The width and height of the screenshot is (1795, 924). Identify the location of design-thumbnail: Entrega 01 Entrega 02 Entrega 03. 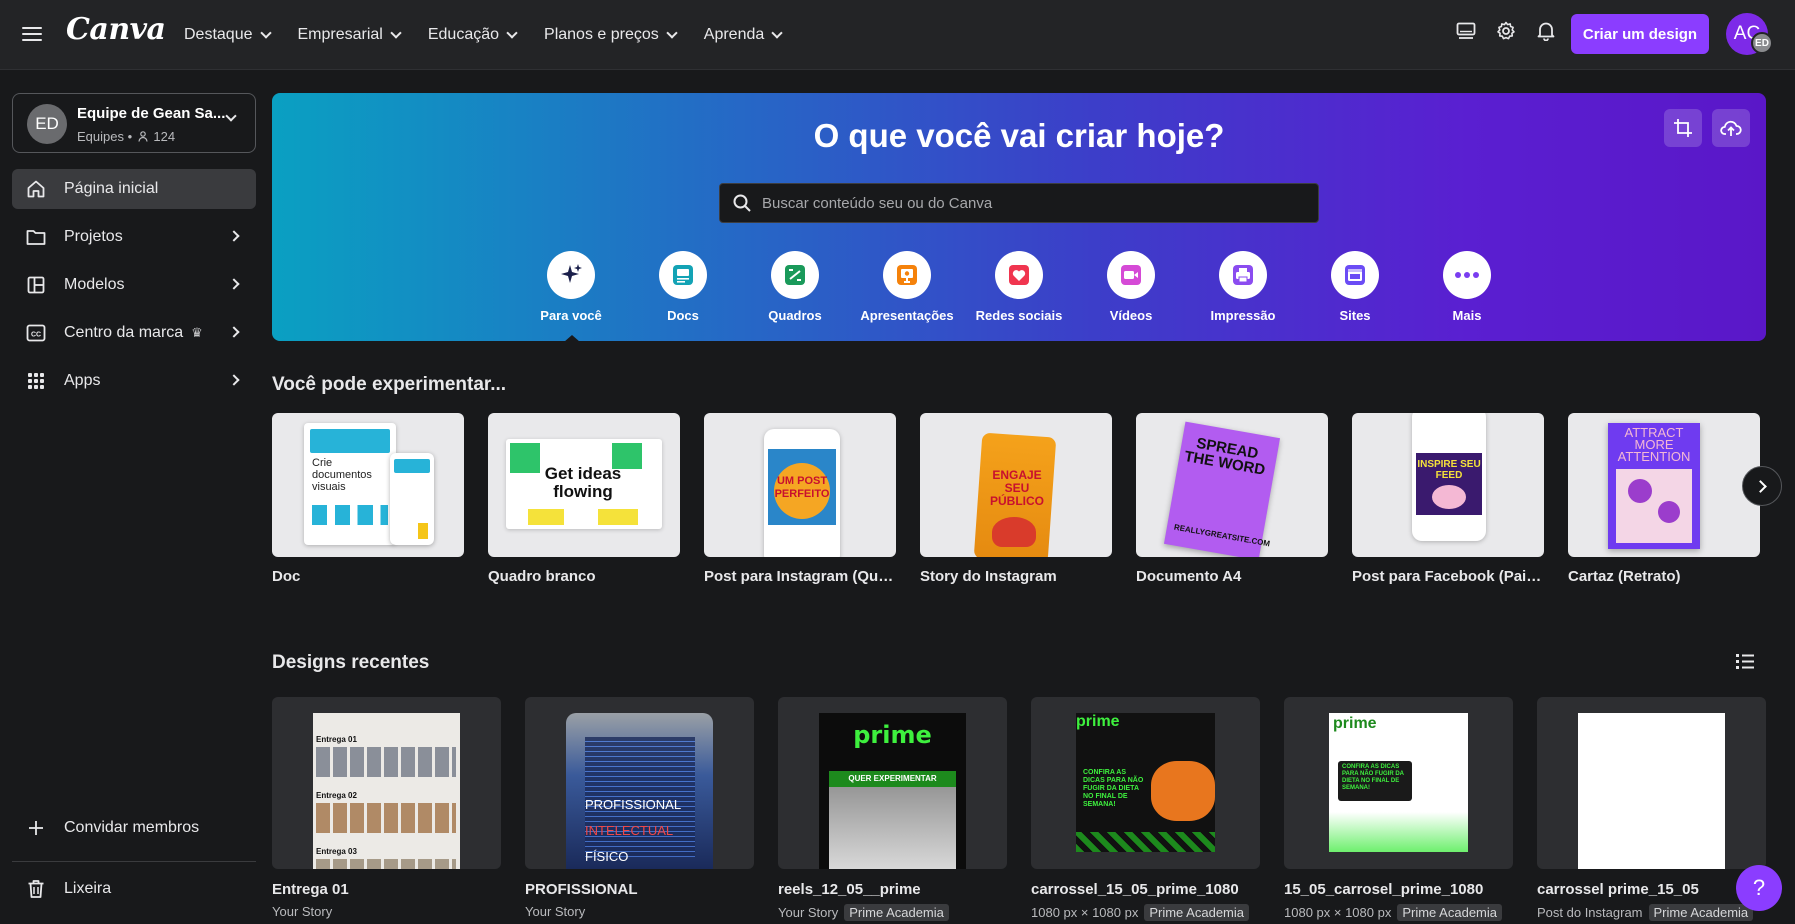
(386, 783).